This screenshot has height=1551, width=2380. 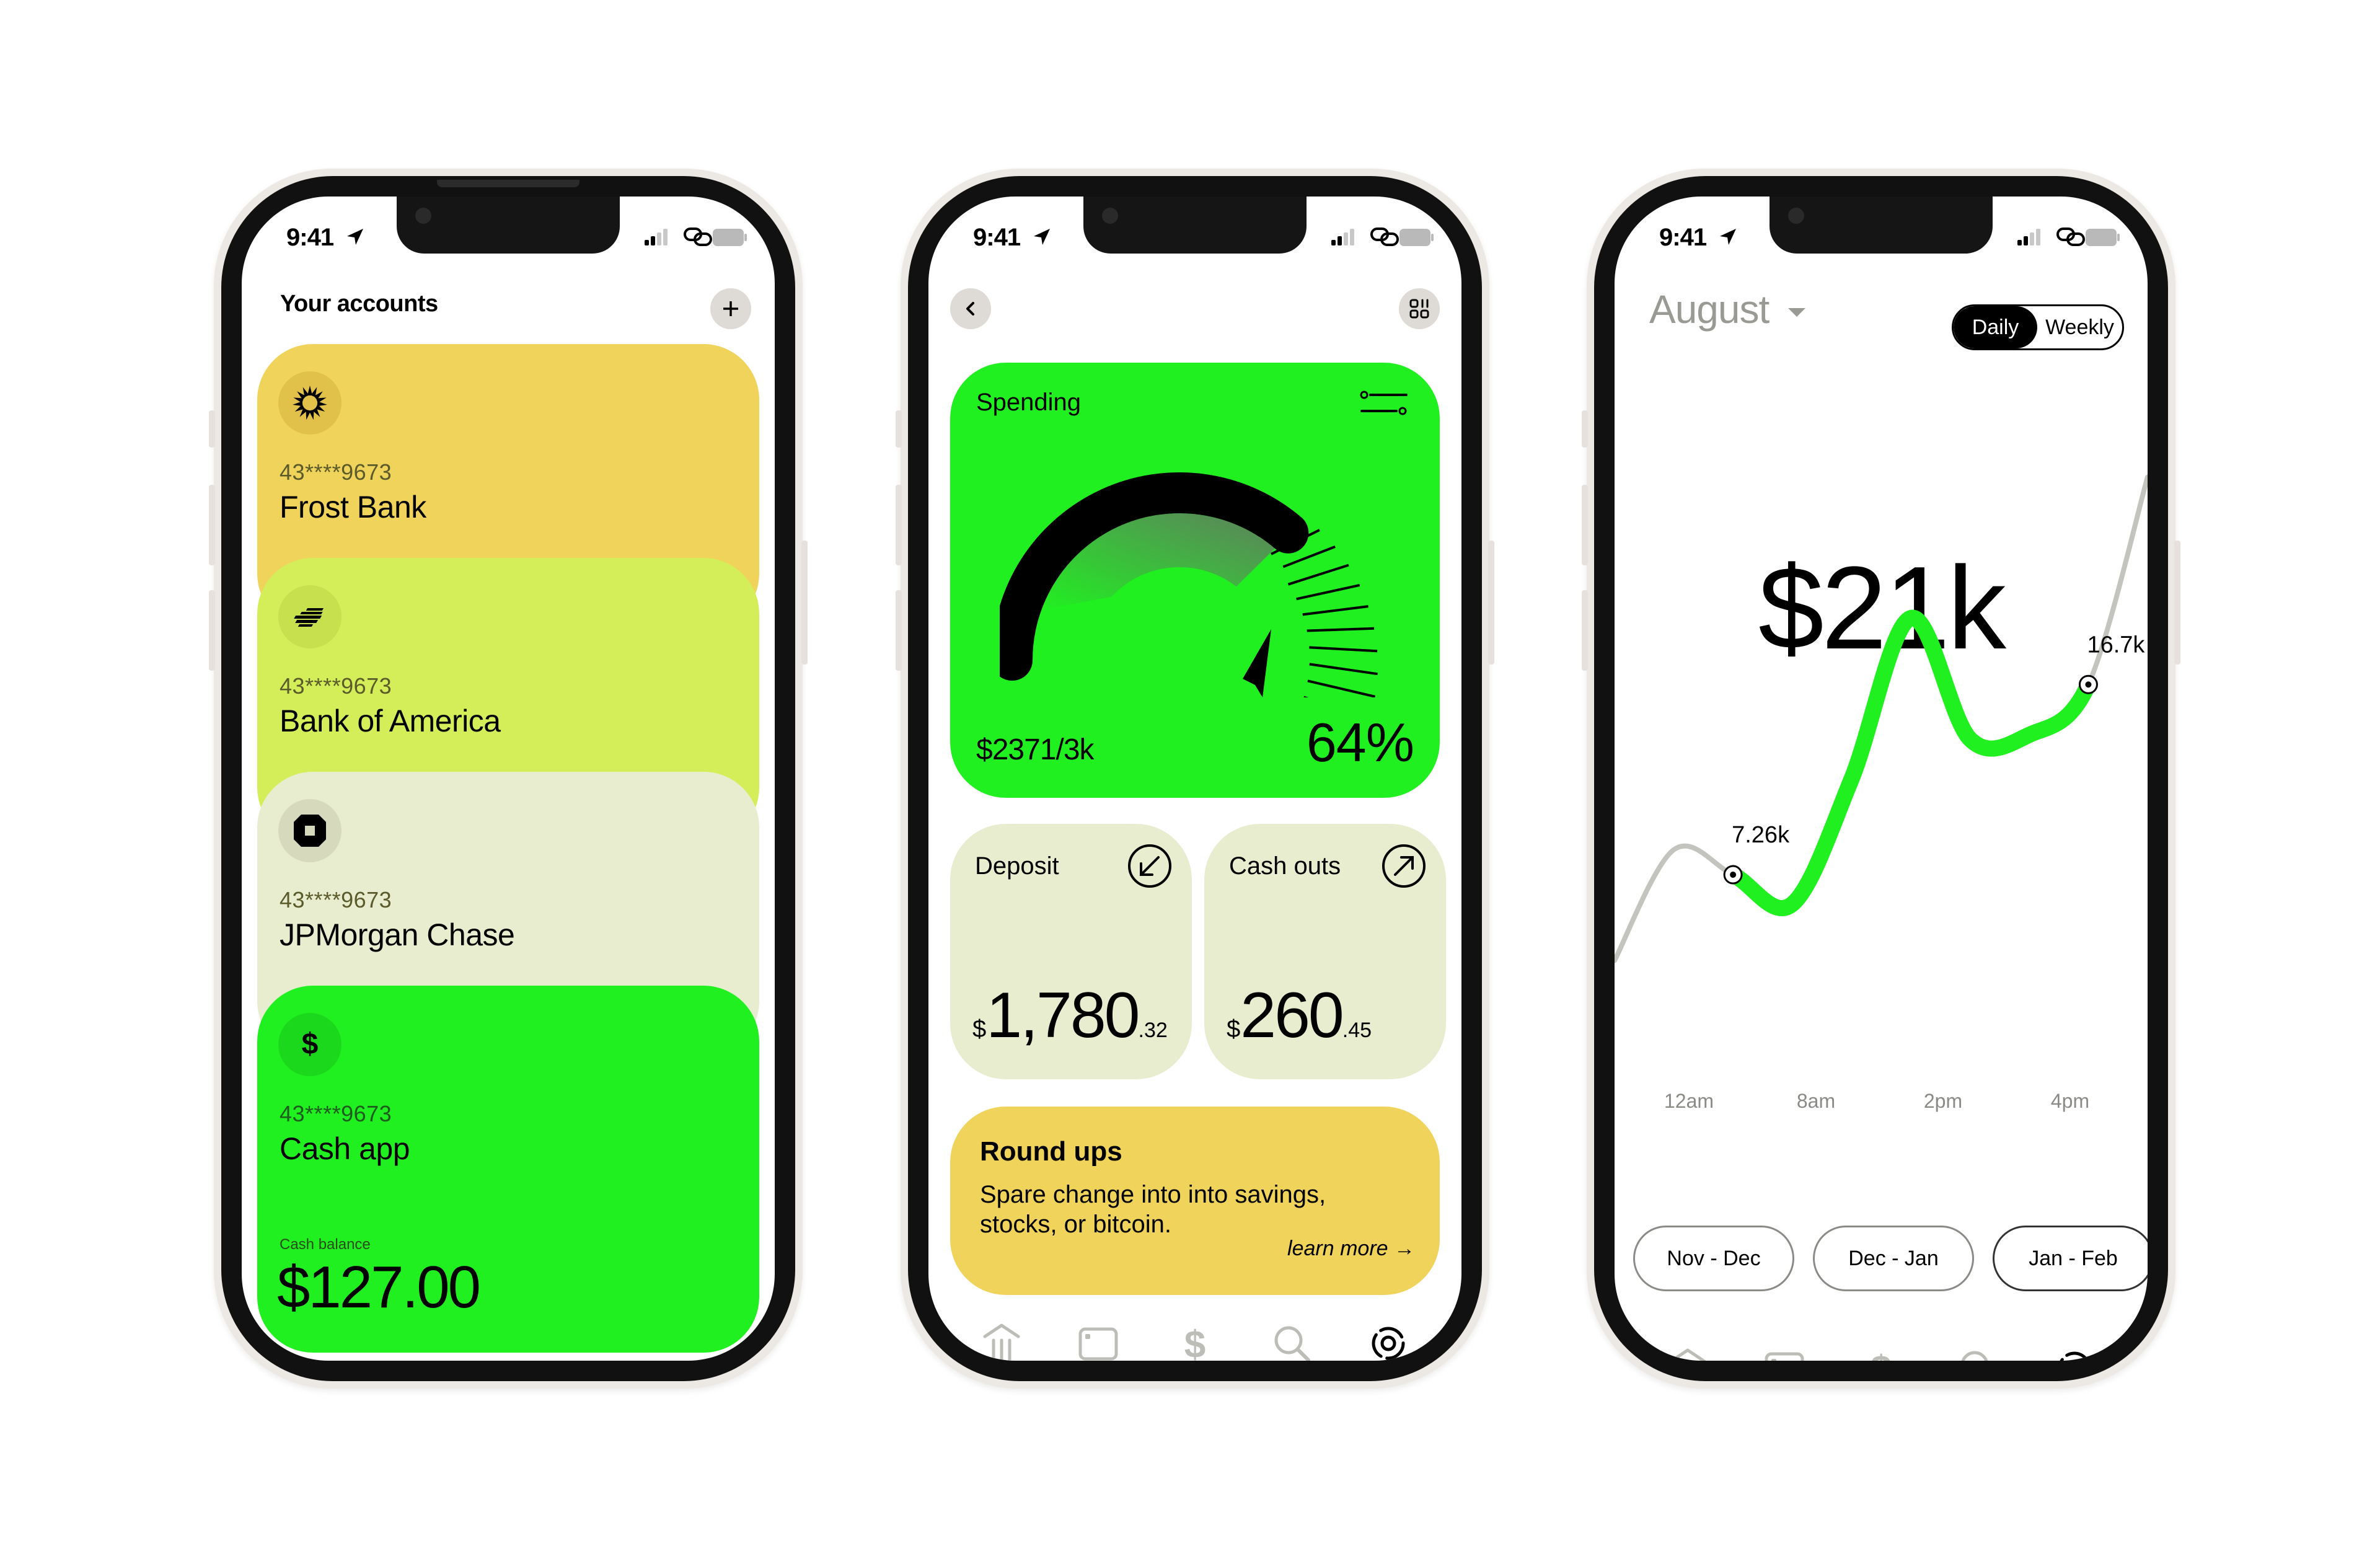 I want to click on month-selector: August, so click(x=1709, y=309).